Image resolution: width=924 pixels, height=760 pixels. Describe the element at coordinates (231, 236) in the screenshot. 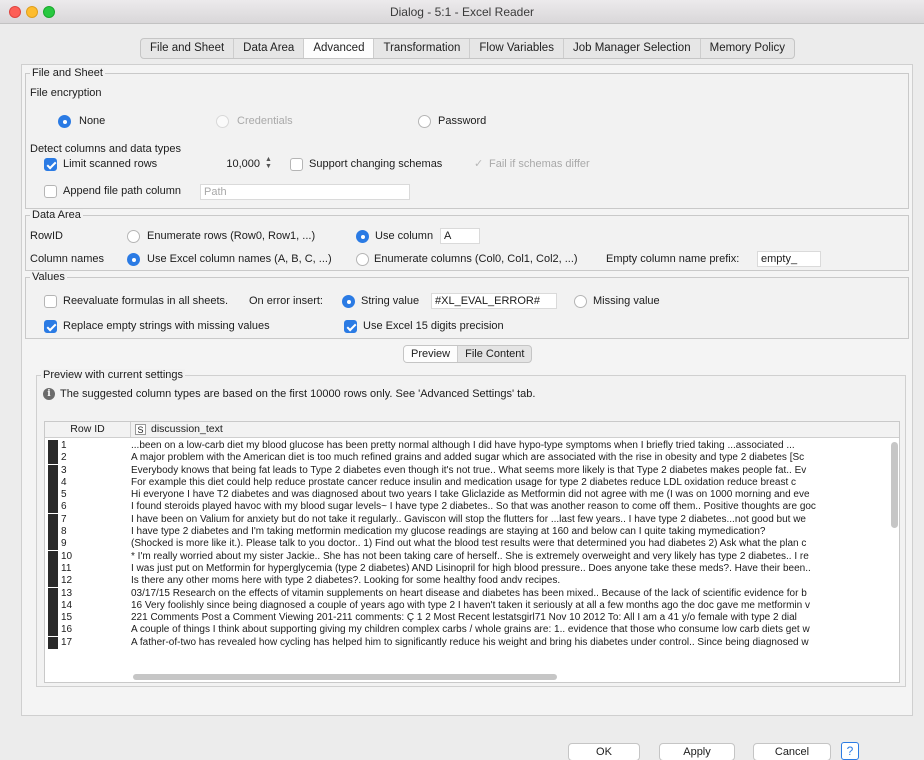

I see `enumerate-rows-label: Enumerate rows (Row0, Row1, ...)` at that location.